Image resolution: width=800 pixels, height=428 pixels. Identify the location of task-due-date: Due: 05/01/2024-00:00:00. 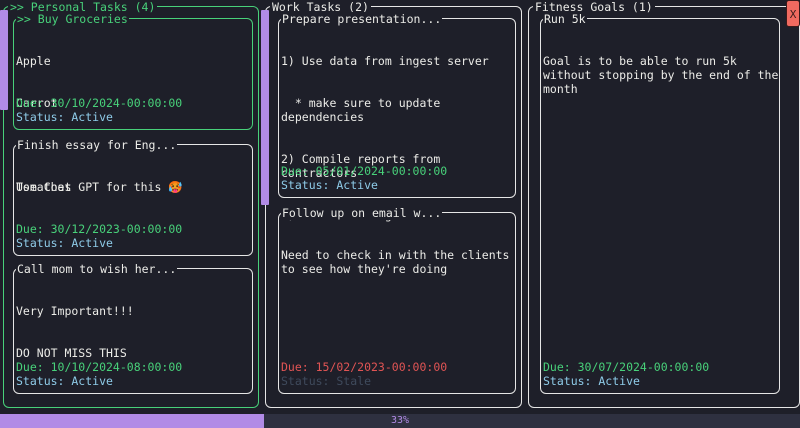
(364, 171).